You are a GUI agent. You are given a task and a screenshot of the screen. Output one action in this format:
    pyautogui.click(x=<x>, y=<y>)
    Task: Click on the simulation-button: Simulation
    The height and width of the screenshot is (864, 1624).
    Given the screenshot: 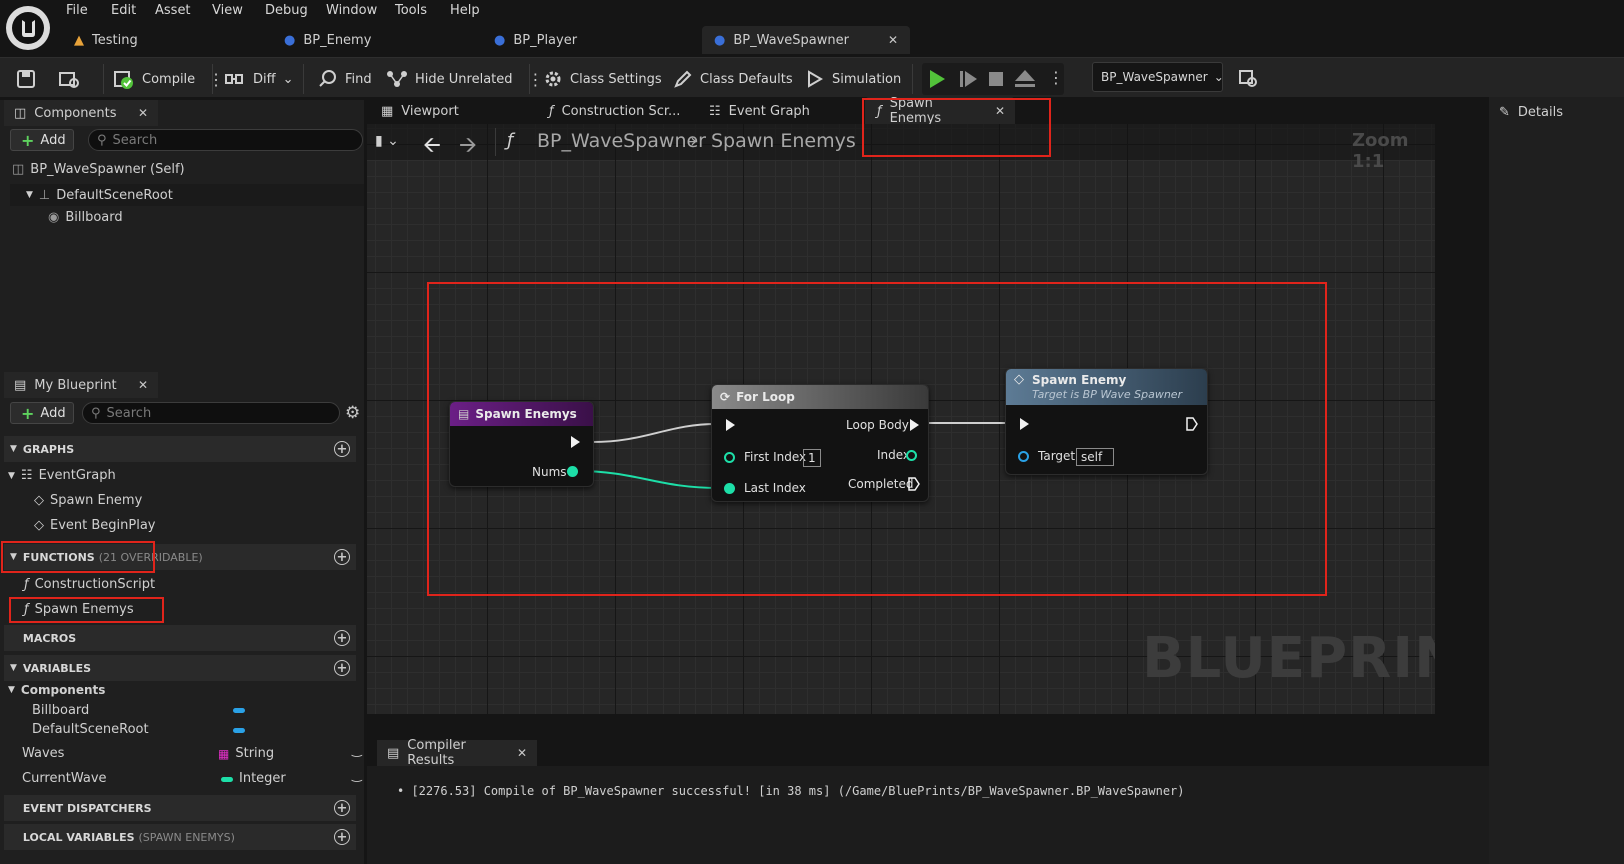 What is the action you would take?
    pyautogui.click(x=853, y=79)
    